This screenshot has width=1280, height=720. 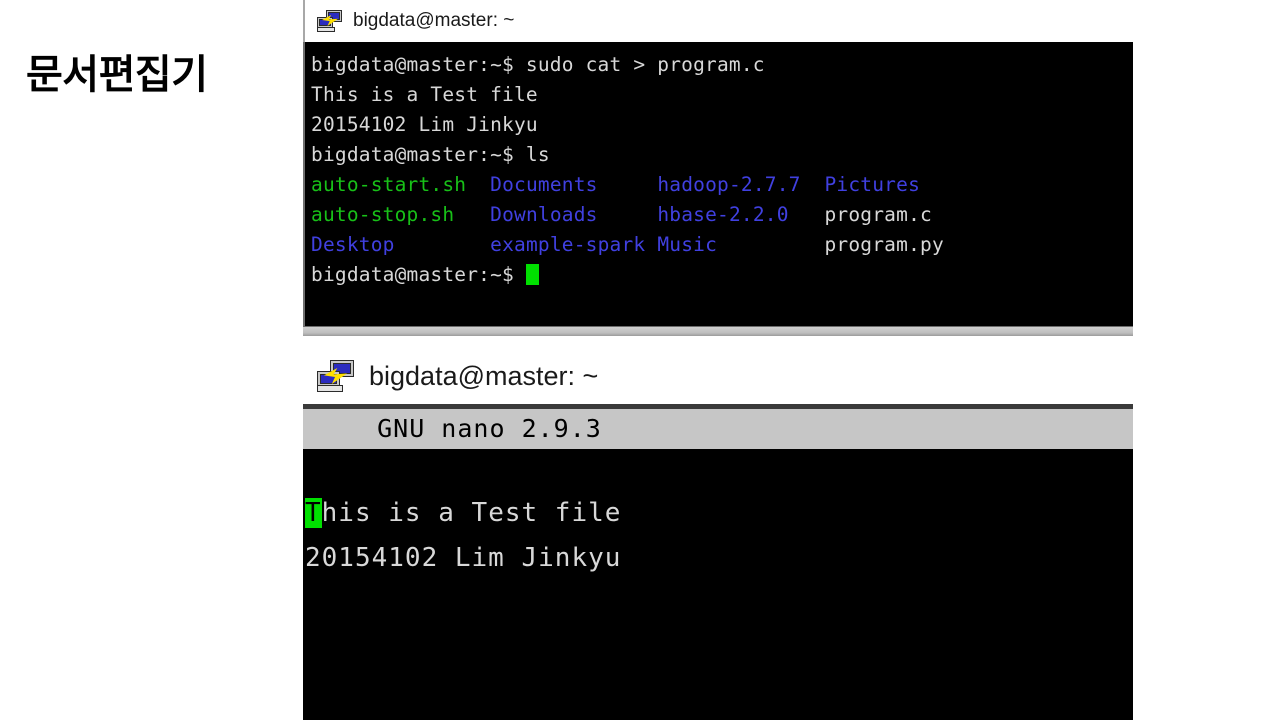 What do you see at coordinates (884, 244) in the screenshot?
I see `terminal-text: program.py` at bounding box center [884, 244].